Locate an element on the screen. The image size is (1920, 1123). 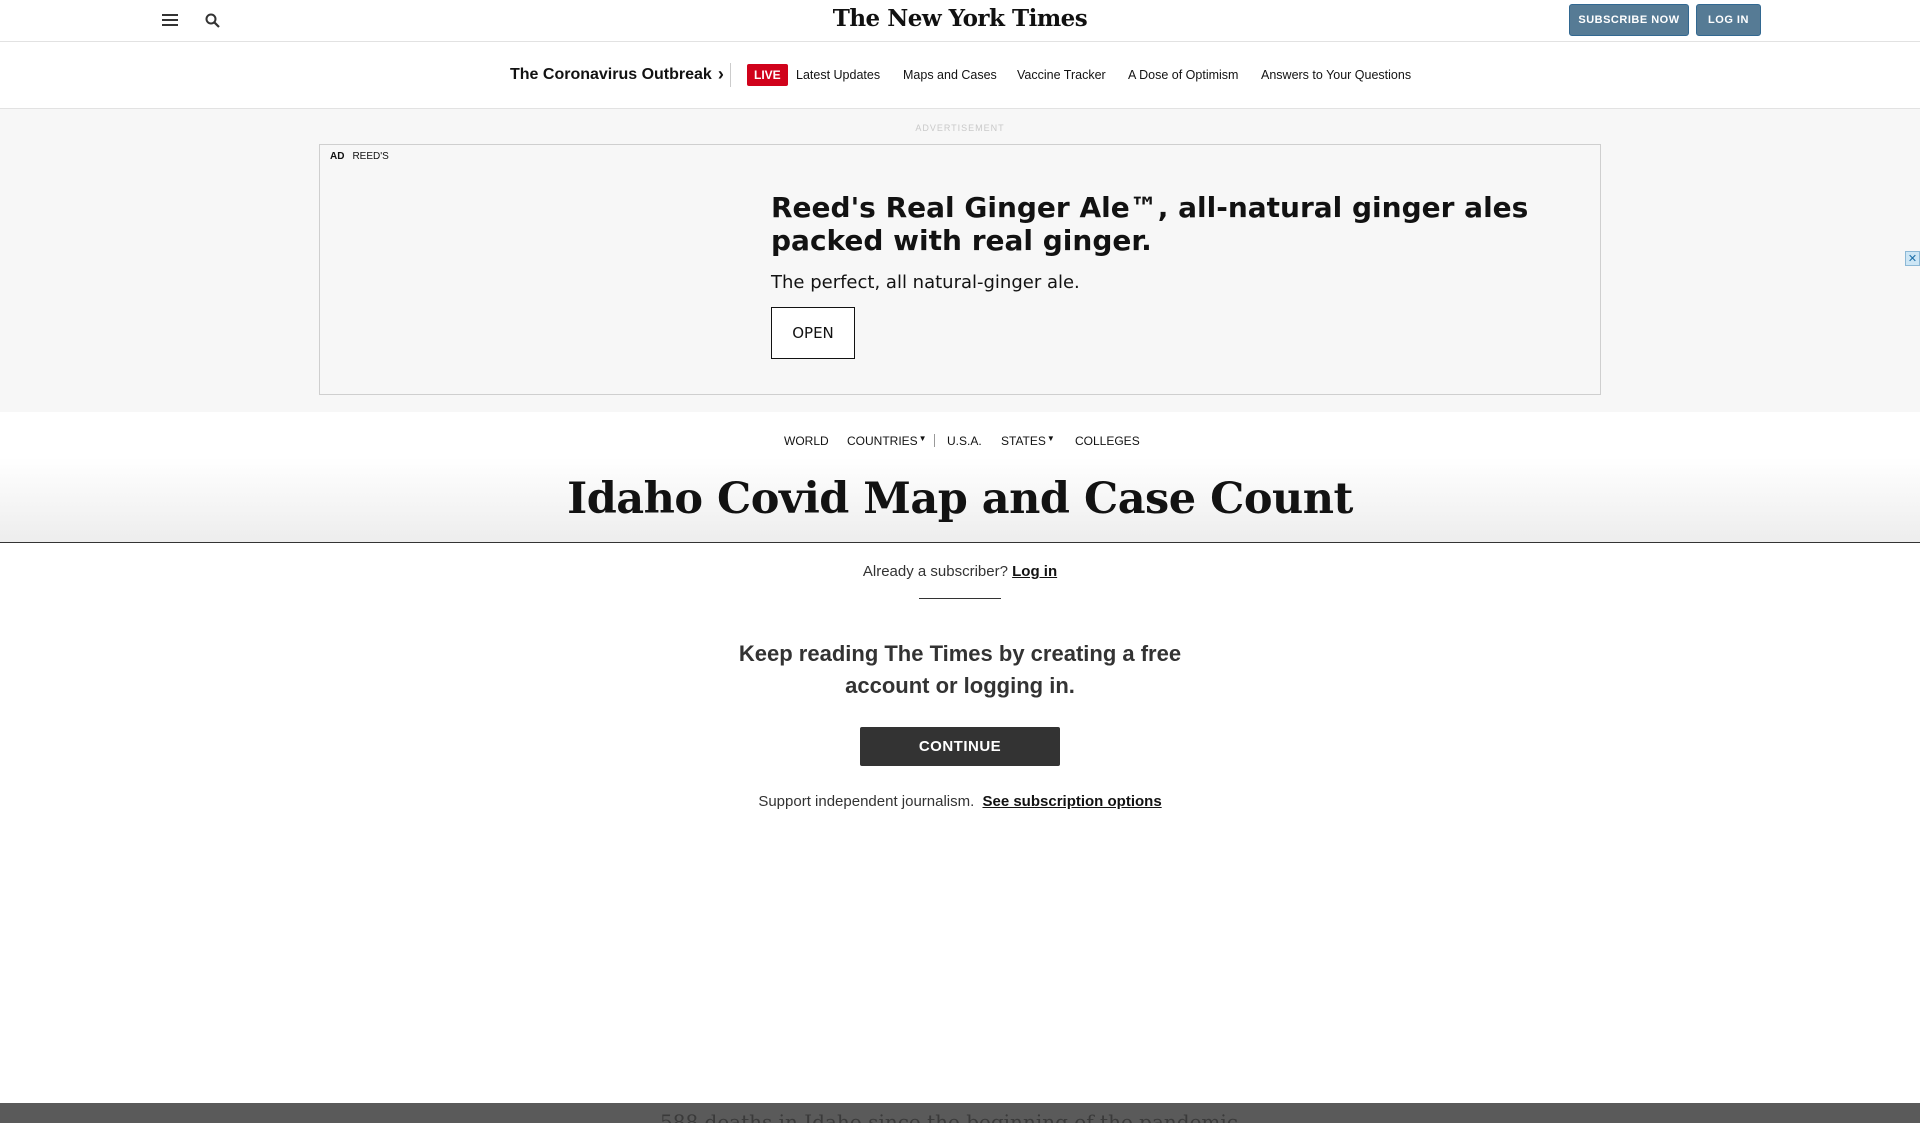
top-bar: The New York Times SUBSCRIBE NOW LOG IN is located at coordinates (960, 21).